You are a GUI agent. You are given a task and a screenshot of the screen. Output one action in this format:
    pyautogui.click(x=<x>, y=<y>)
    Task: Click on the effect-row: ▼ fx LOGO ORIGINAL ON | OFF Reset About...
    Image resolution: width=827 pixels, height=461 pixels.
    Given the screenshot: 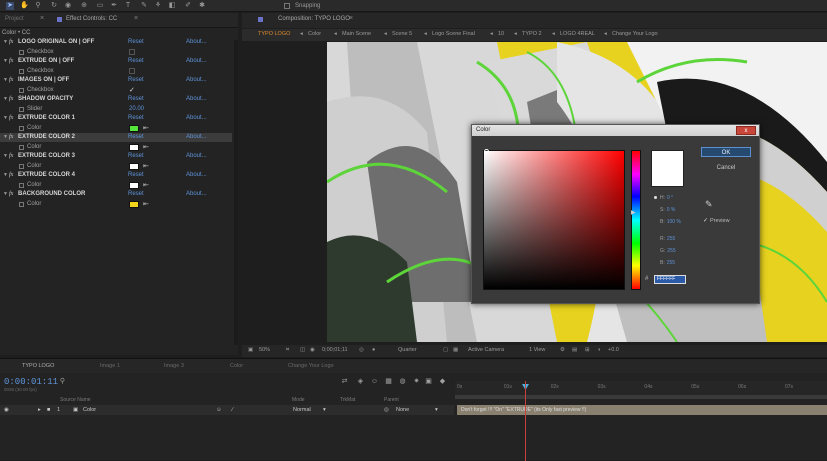 What is the action you would take?
    pyautogui.click(x=116, y=42)
    